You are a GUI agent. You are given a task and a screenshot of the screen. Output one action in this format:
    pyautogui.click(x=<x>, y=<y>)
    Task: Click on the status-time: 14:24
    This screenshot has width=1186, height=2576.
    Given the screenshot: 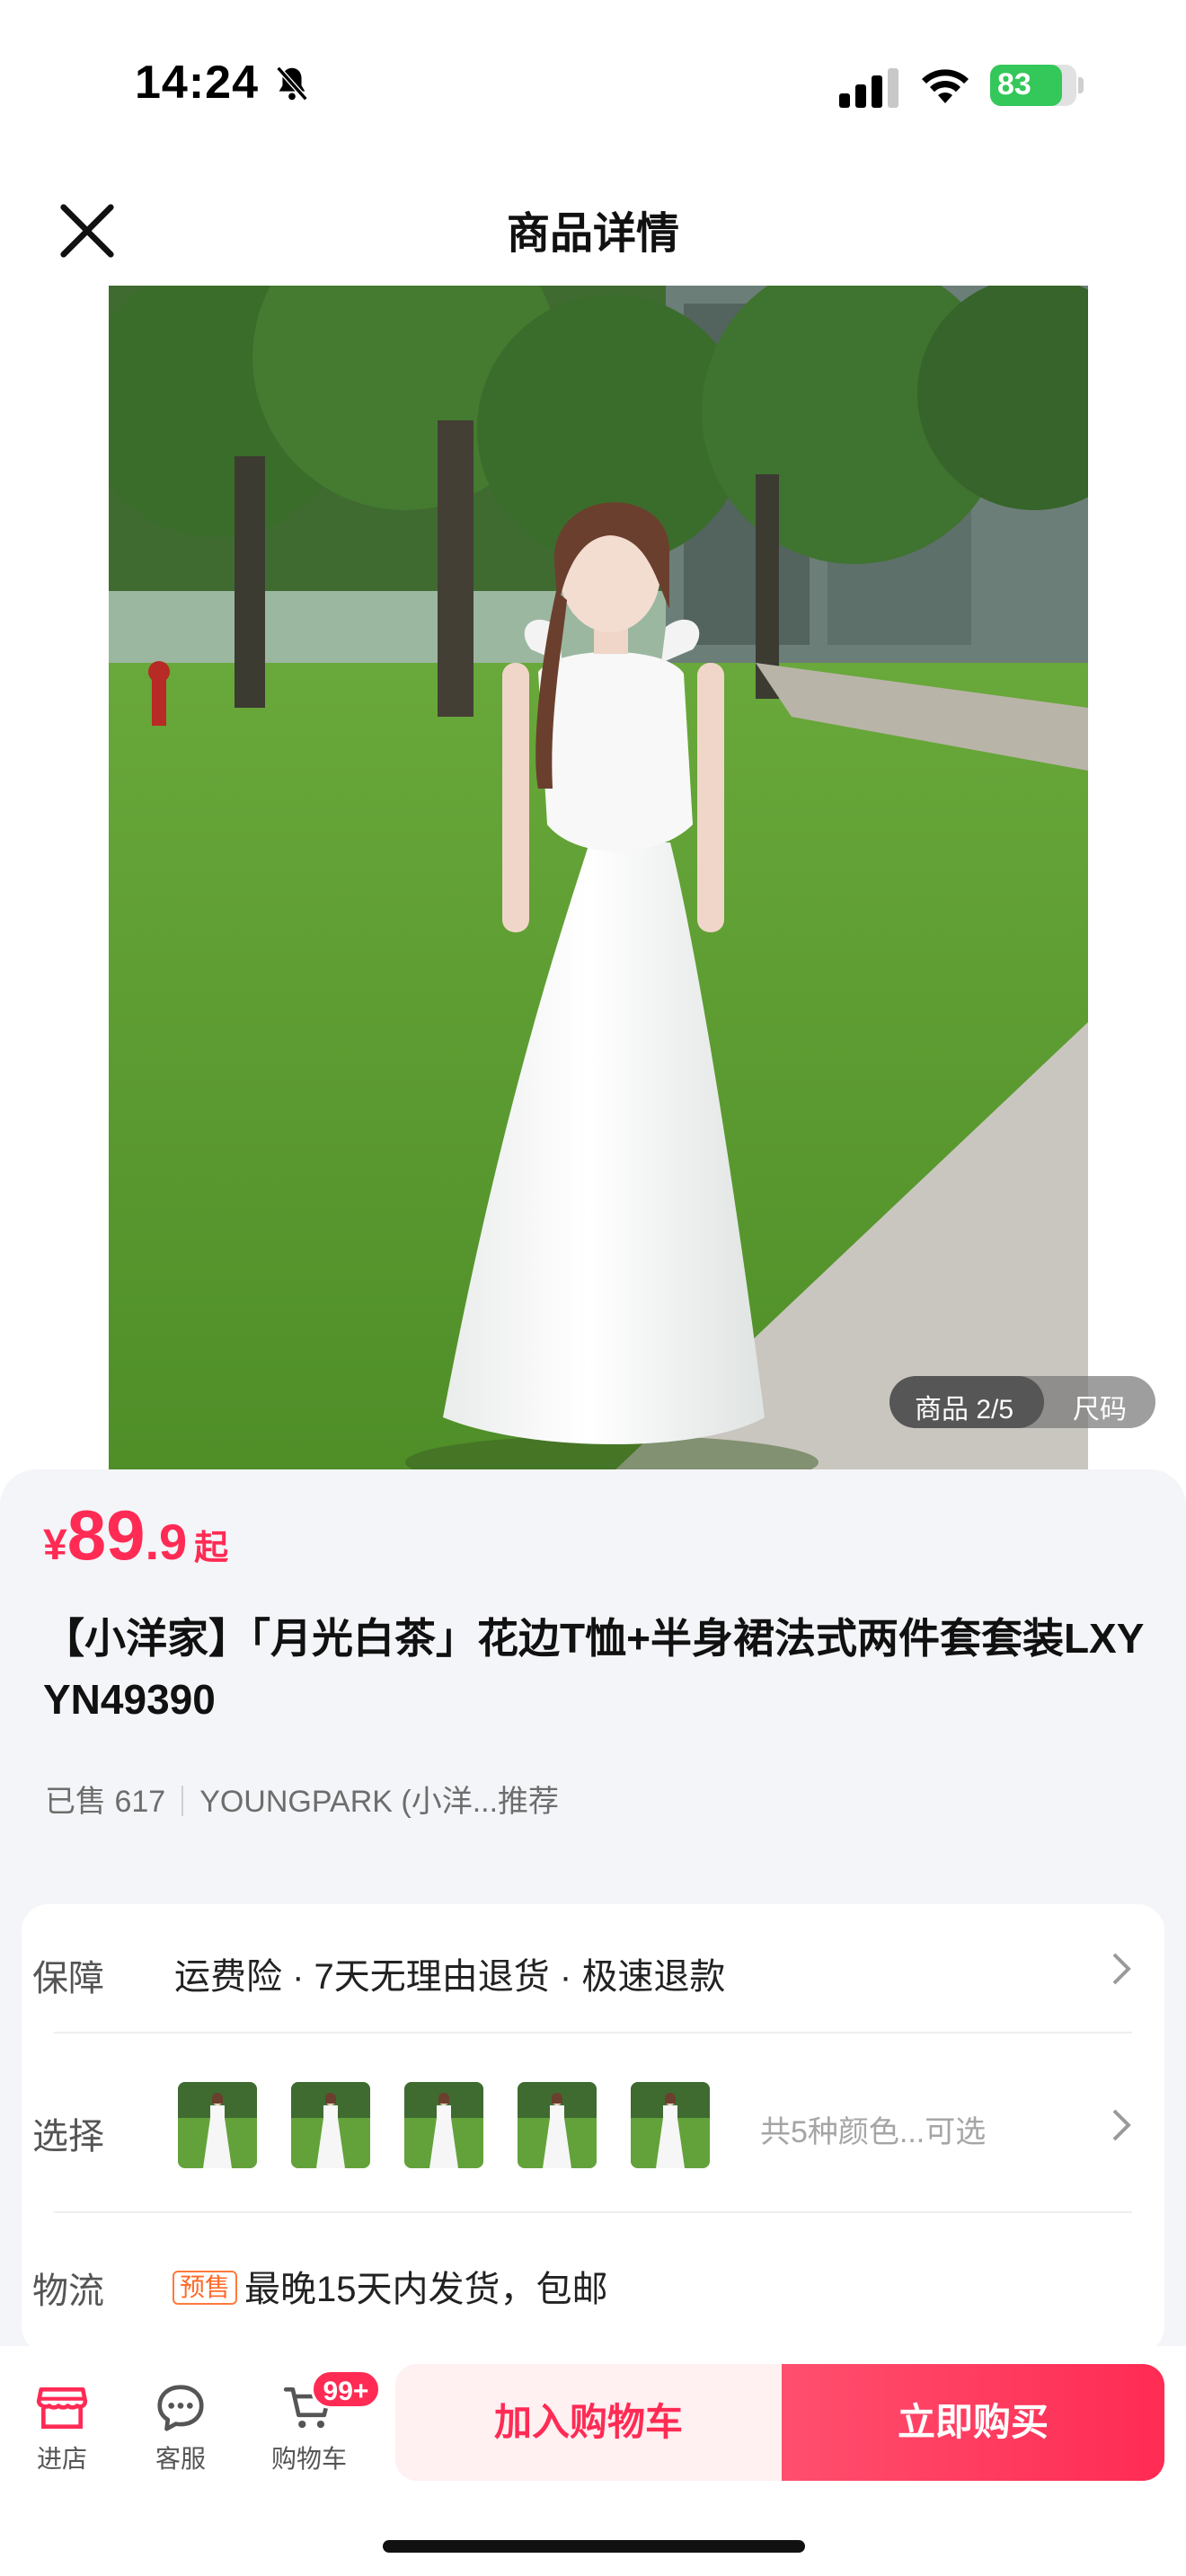 What is the action you would take?
    pyautogui.click(x=197, y=83)
    